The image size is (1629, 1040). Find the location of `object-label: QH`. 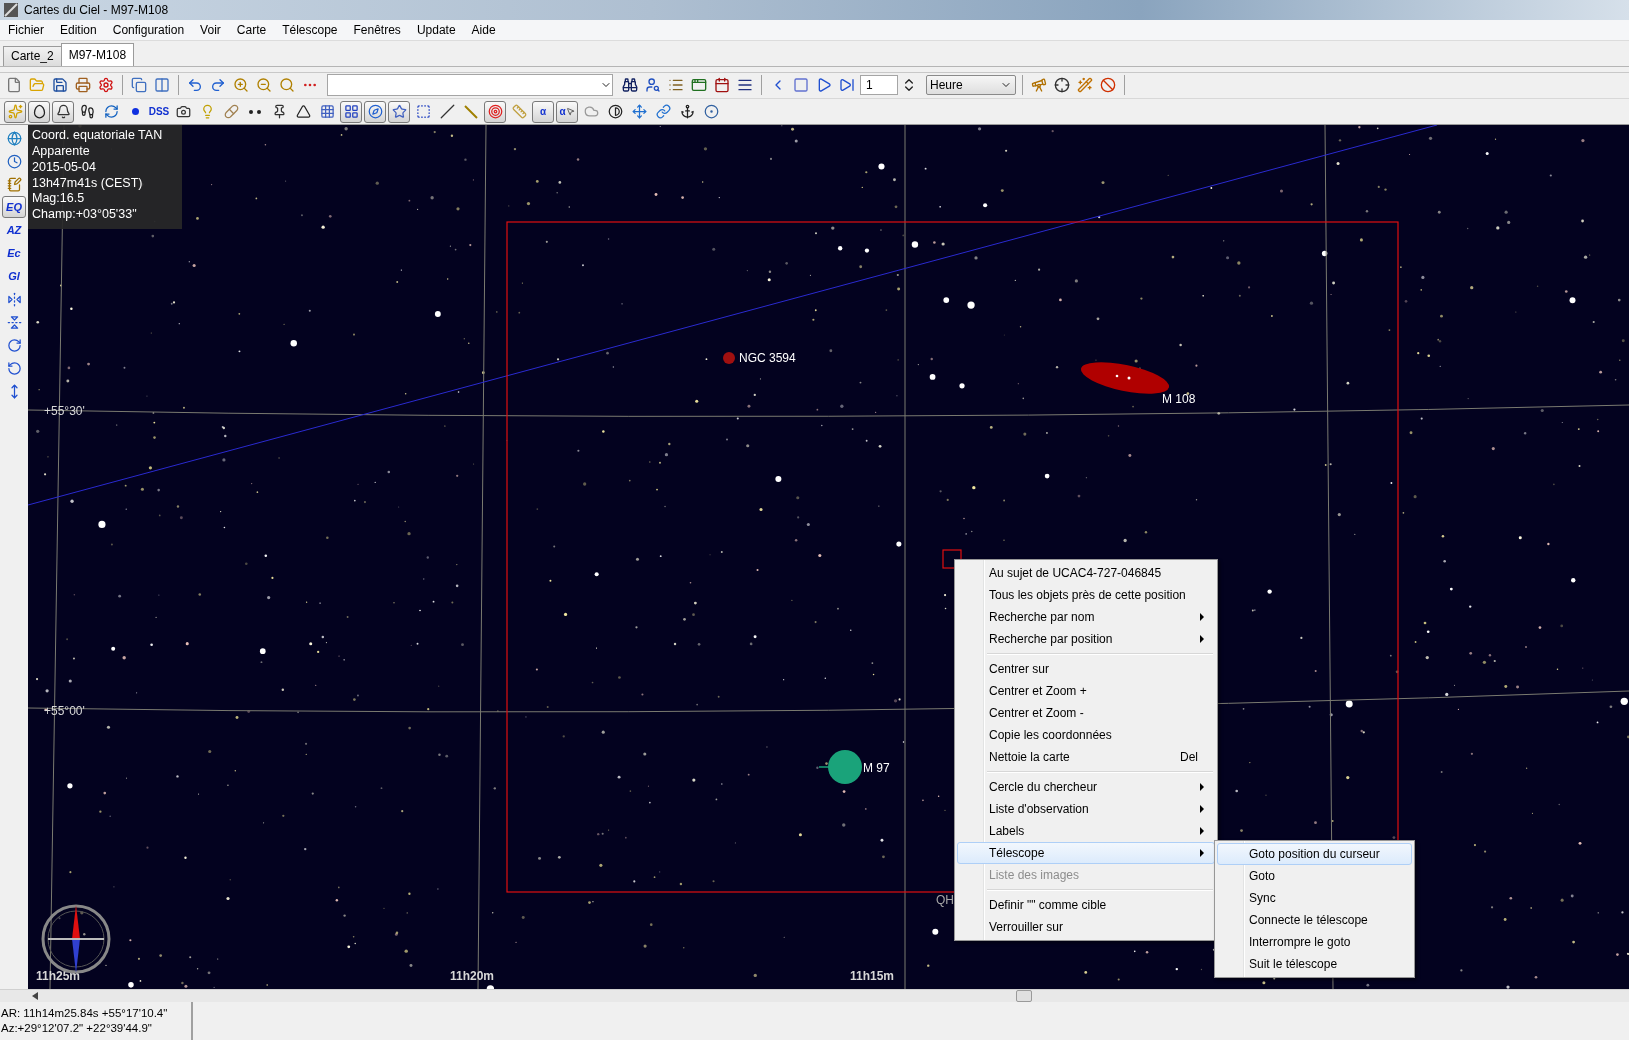

object-label: QH is located at coordinates (945, 900).